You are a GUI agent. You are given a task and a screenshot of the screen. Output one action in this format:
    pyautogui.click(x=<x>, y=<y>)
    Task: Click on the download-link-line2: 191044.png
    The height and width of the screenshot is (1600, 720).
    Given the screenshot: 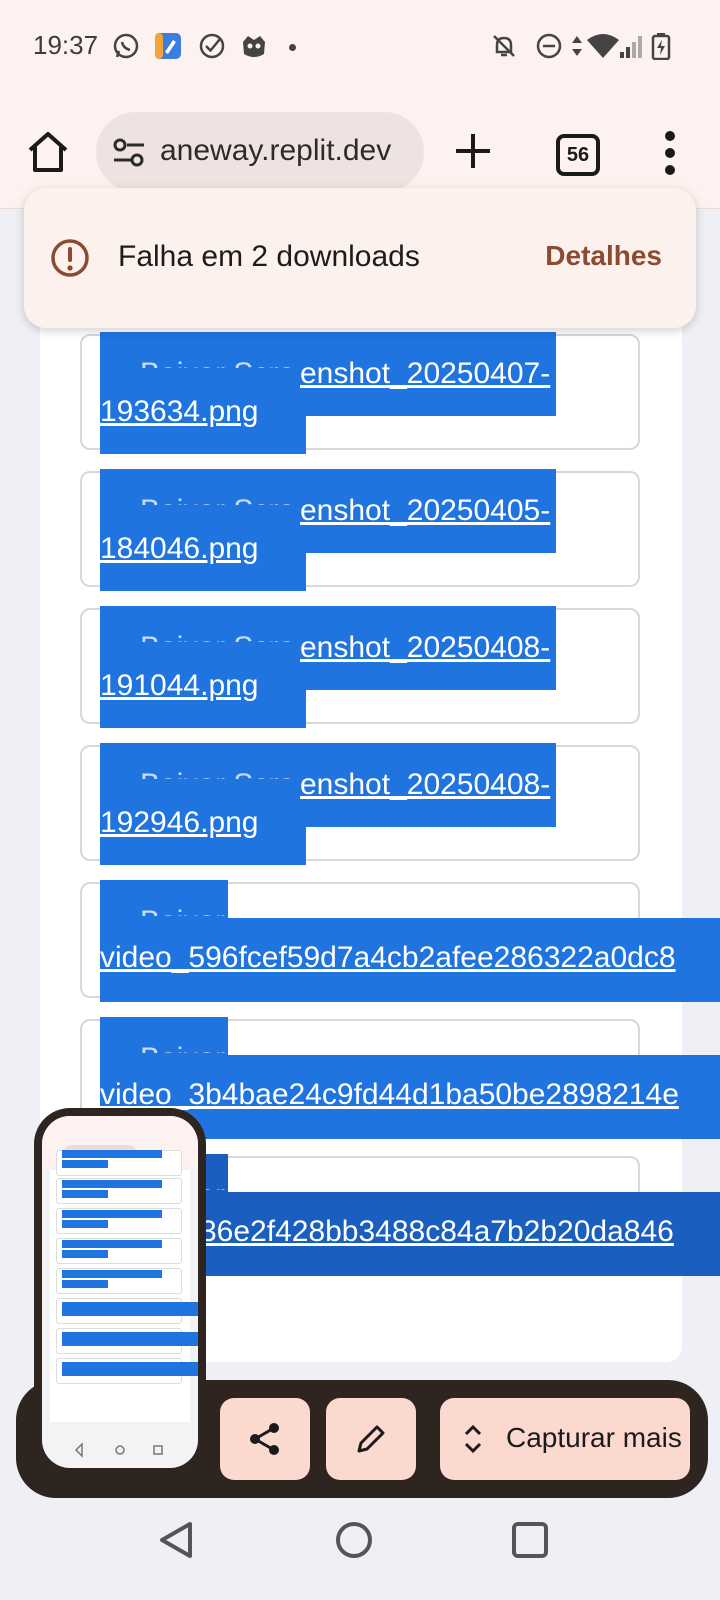 What is the action you would take?
    pyautogui.click(x=179, y=686)
    